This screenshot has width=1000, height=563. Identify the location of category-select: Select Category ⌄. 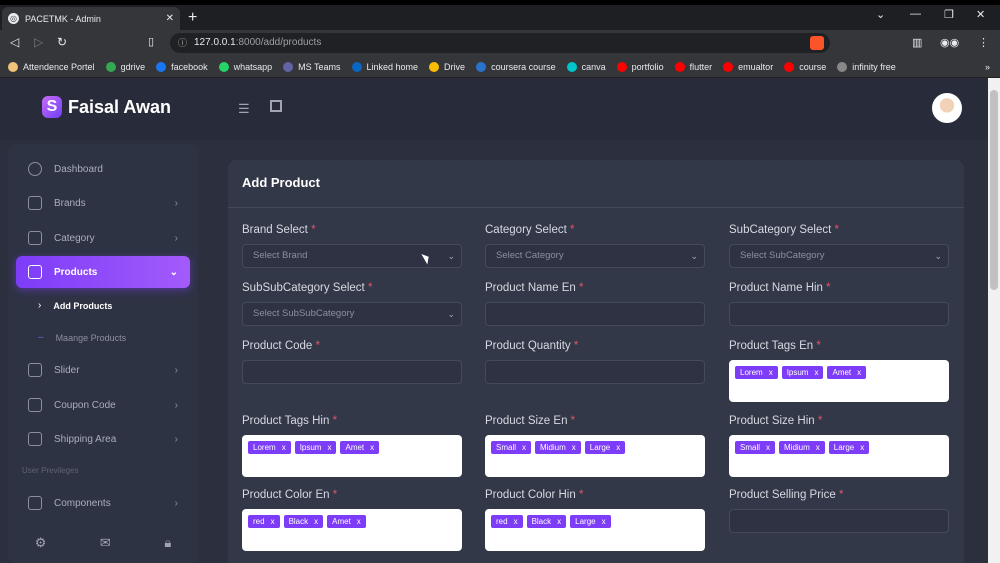
(595, 256).